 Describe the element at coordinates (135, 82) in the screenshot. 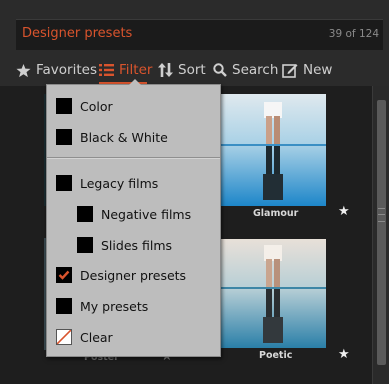

I see `menu-pointer` at that location.